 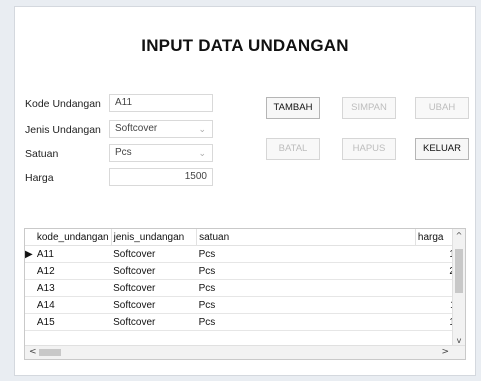 What do you see at coordinates (161, 177) in the screenshot?
I see `harga-input: 1500` at bounding box center [161, 177].